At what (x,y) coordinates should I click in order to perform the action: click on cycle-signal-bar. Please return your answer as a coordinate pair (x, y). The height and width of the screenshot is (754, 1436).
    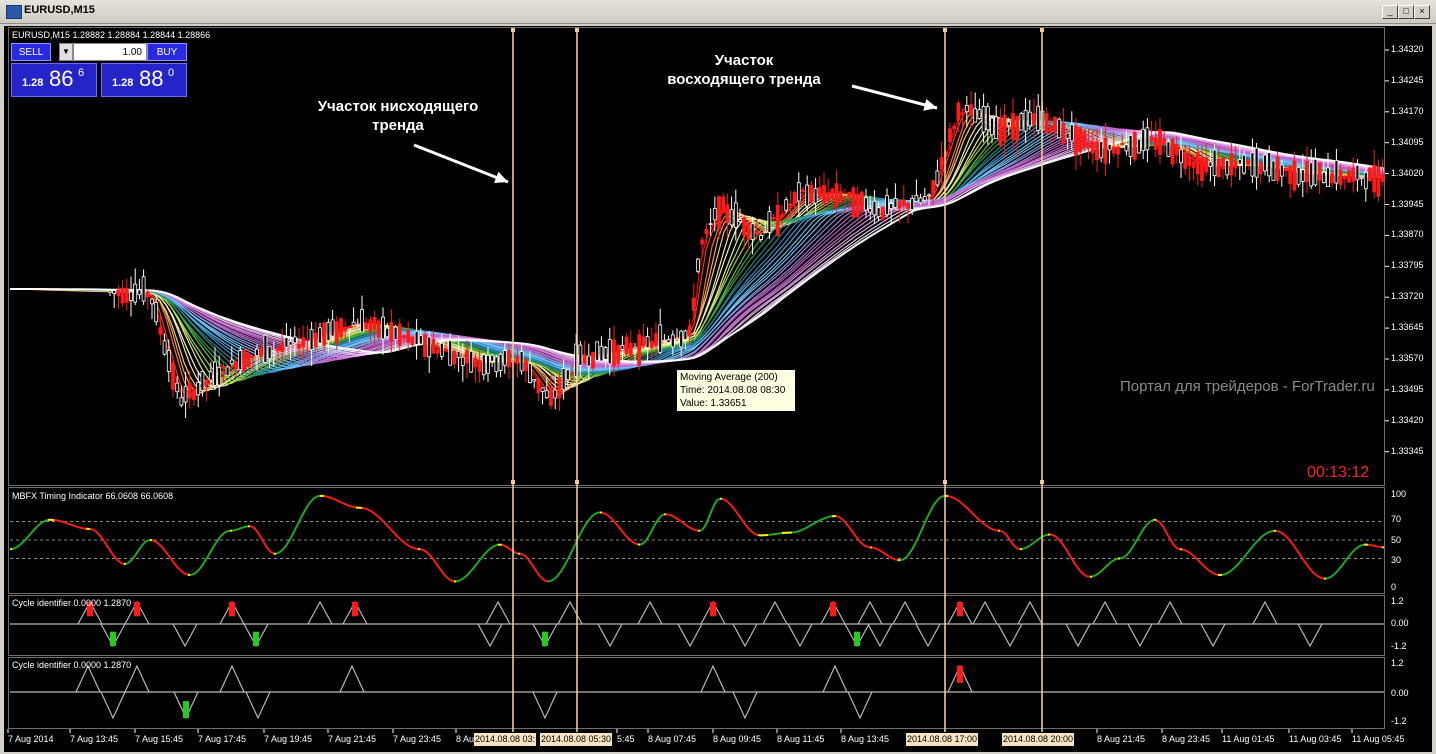
    Looking at the image, I should click on (256, 638).